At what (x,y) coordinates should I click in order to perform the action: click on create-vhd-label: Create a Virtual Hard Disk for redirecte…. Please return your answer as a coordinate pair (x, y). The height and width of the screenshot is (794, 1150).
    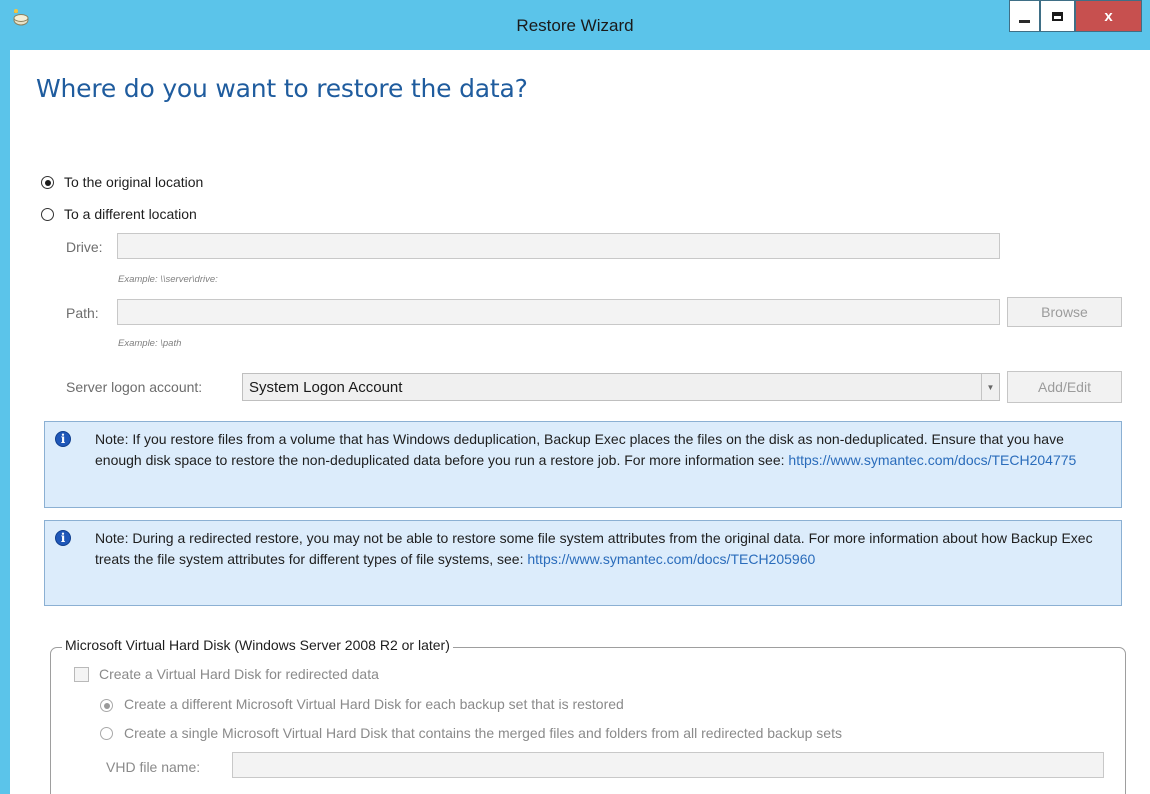
    Looking at the image, I should click on (239, 674).